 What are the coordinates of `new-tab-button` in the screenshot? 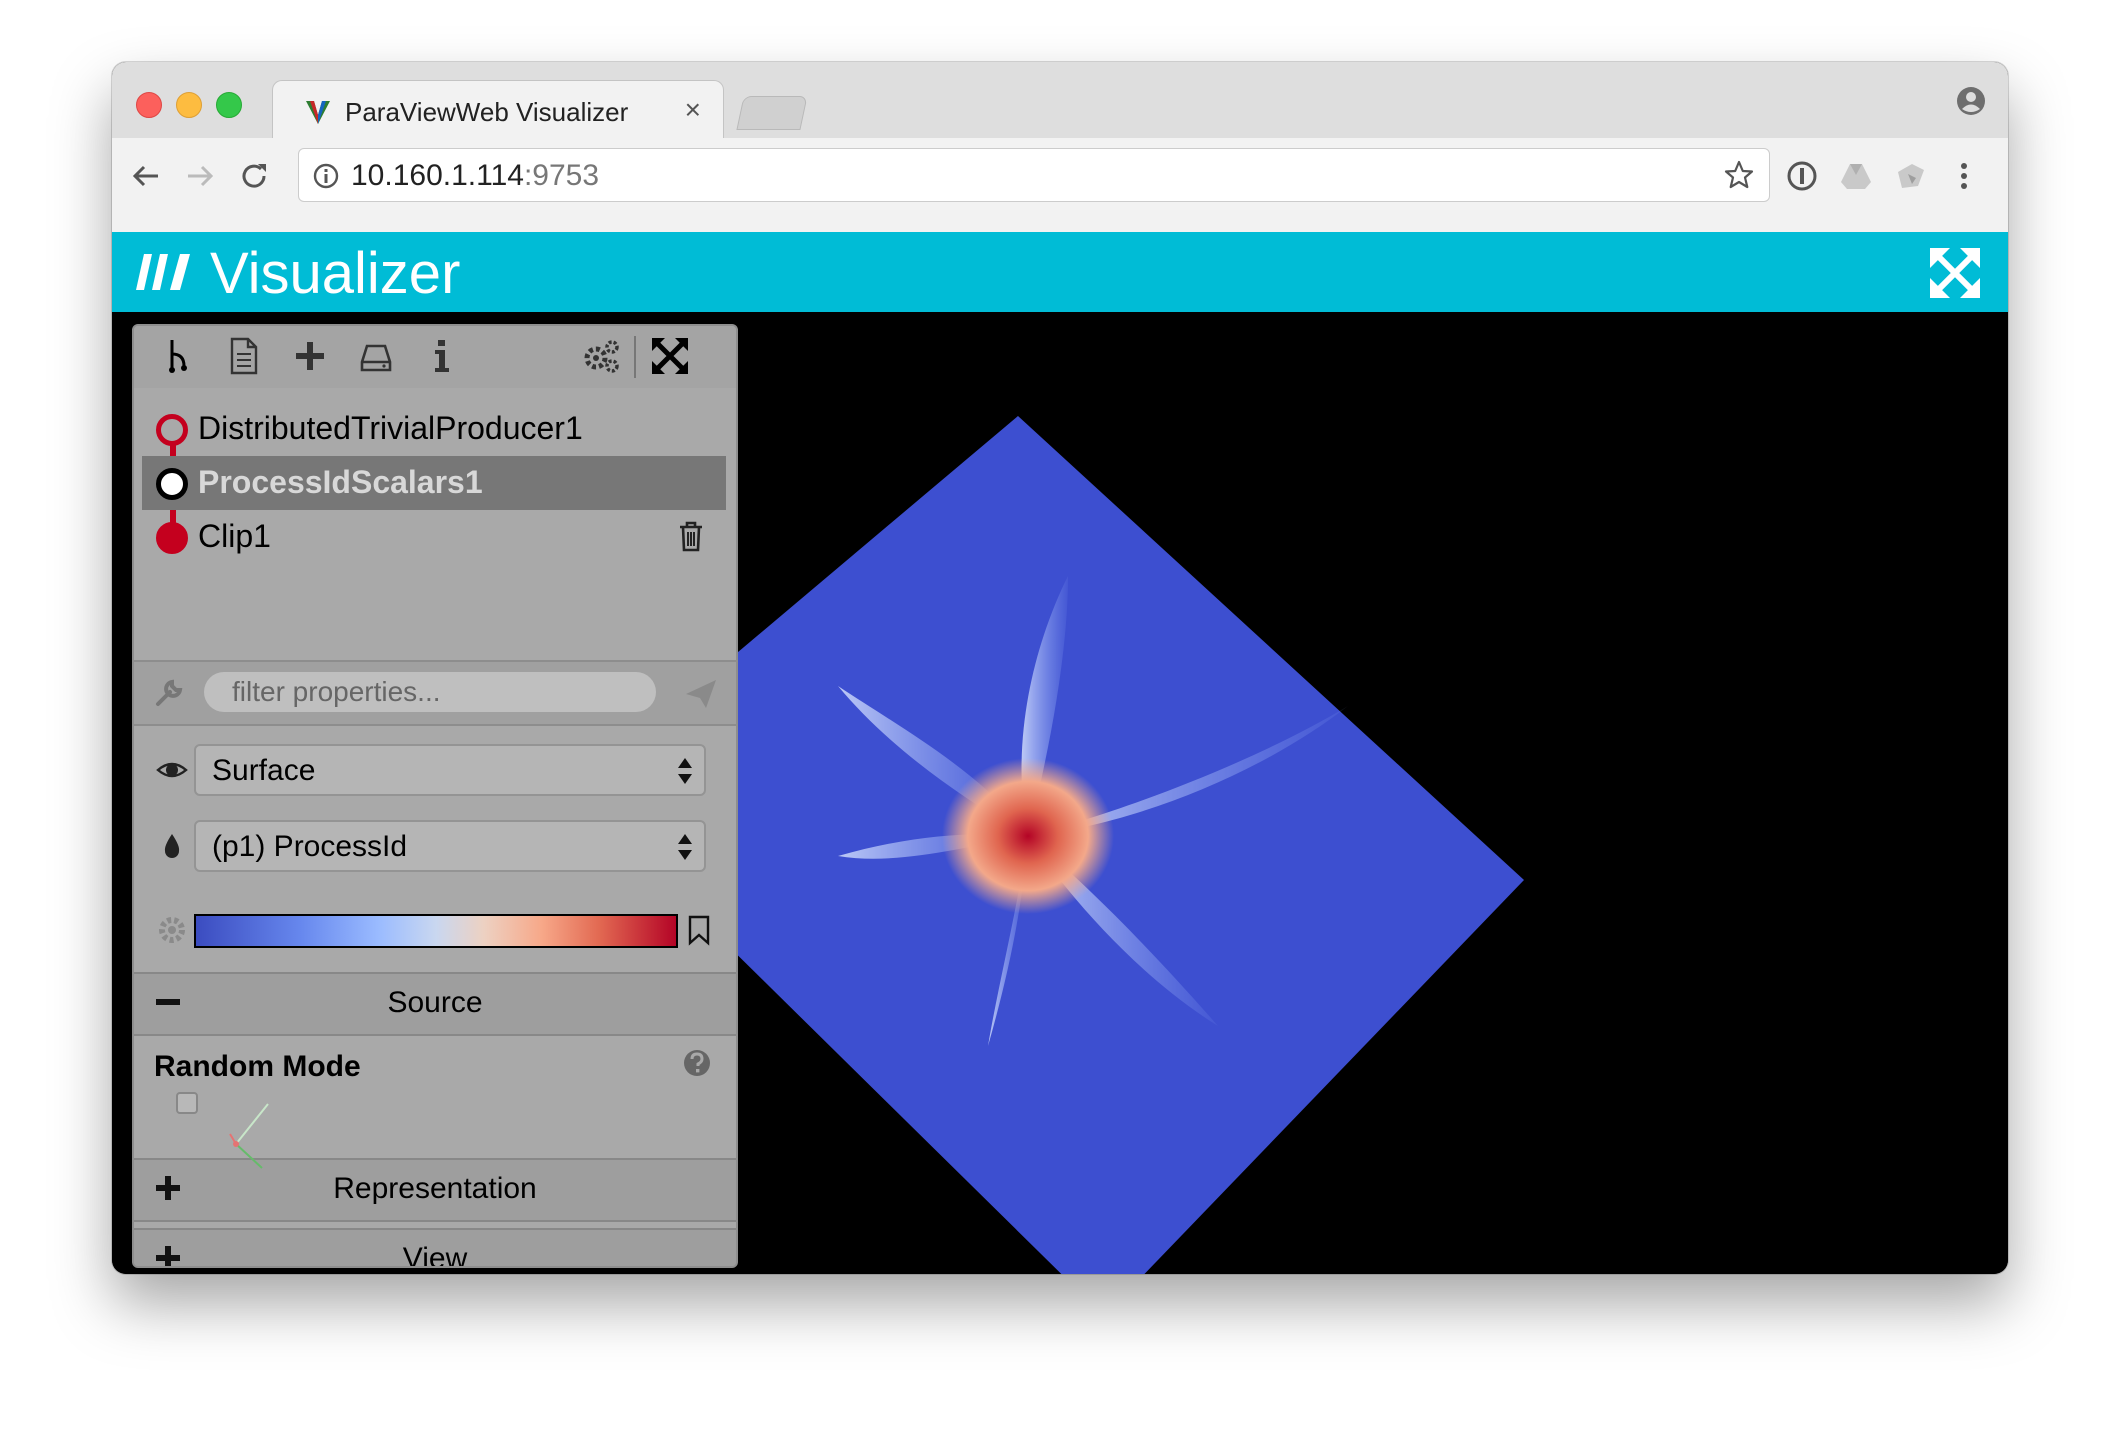 It's located at (772, 113).